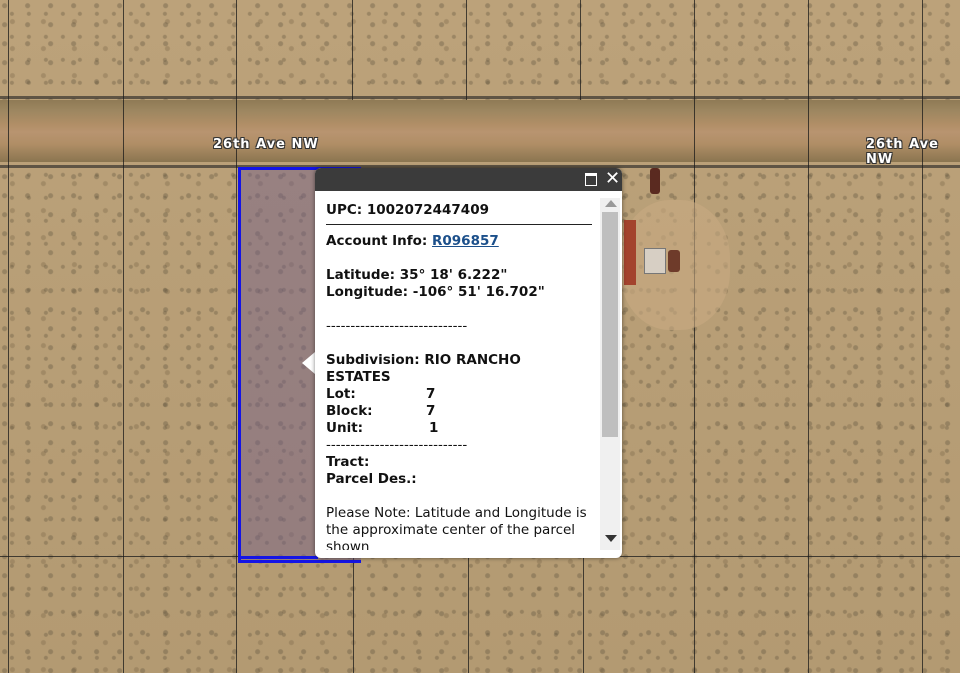  What do you see at coordinates (453, 275) in the screenshot?
I see `latitude-value: 35° 18' 6.222"` at bounding box center [453, 275].